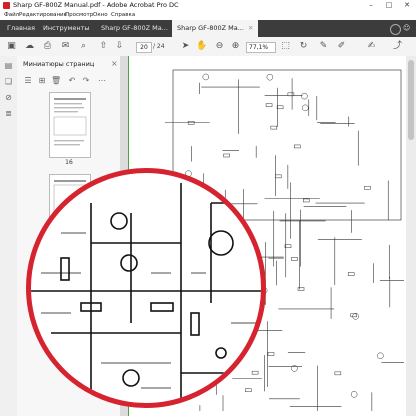 This screenshot has height=418, width=416. Describe the element at coordinates (86, 81) in the screenshot. I see `panel-redo-icon: ↷` at that location.